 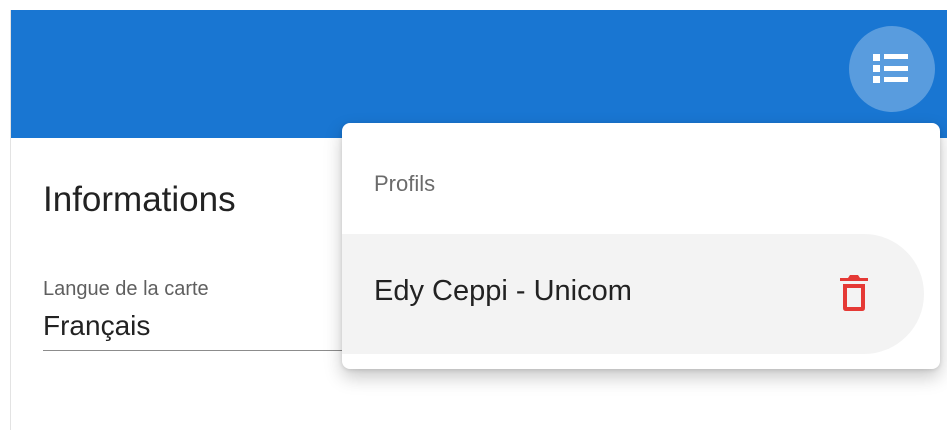 I want to click on profiles-menu-button, so click(x=892, y=69).